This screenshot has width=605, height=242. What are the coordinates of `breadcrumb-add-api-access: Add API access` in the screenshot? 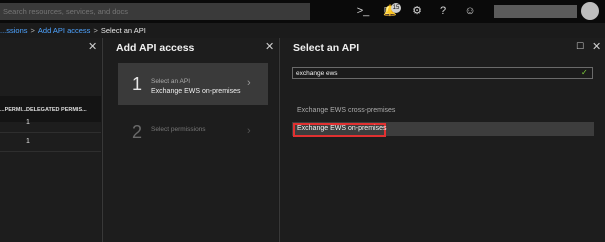 It's located at (64, 30).